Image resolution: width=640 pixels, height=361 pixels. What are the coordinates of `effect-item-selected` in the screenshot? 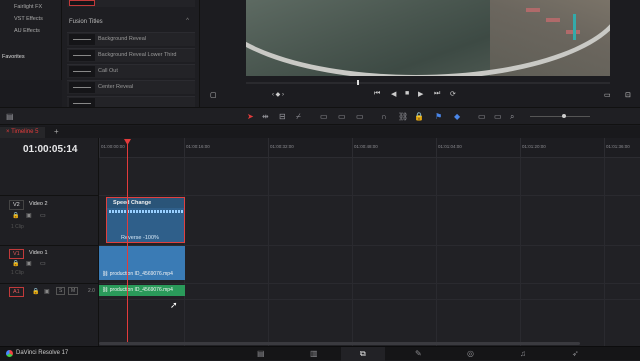 It's located at (131, 3).